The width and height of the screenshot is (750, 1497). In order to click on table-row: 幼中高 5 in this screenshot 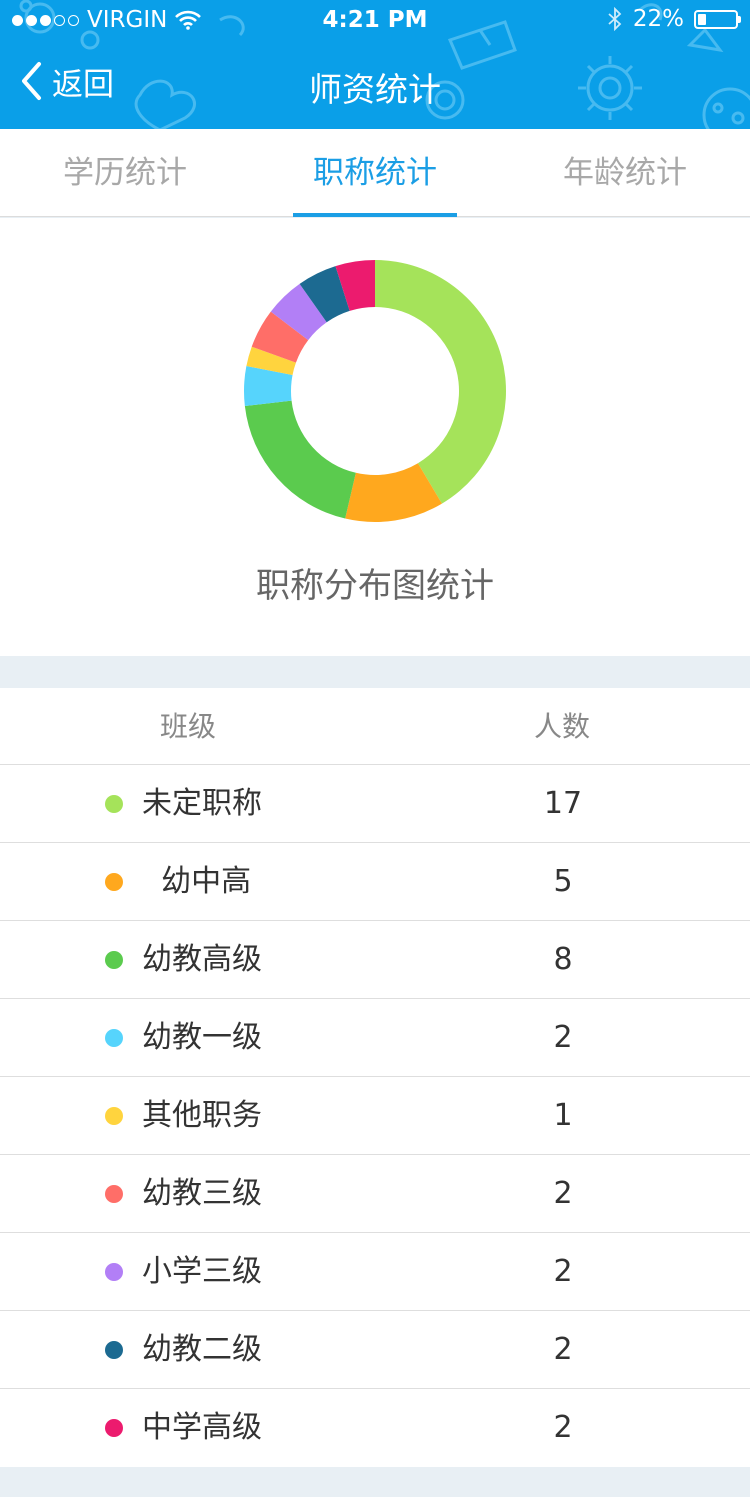, I will do `click(375, 882)`.